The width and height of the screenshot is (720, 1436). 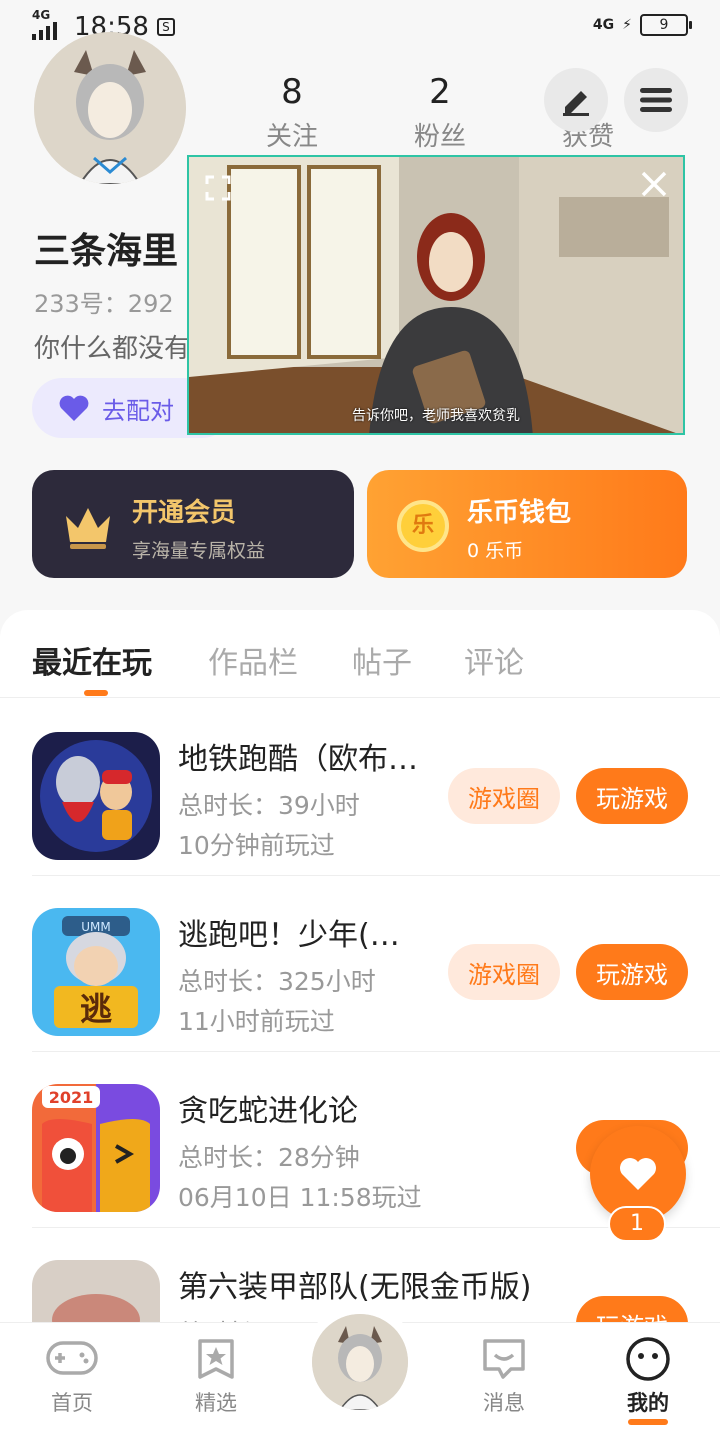 I want to click on pair-label: 去配对, so click(x=138, y=410).